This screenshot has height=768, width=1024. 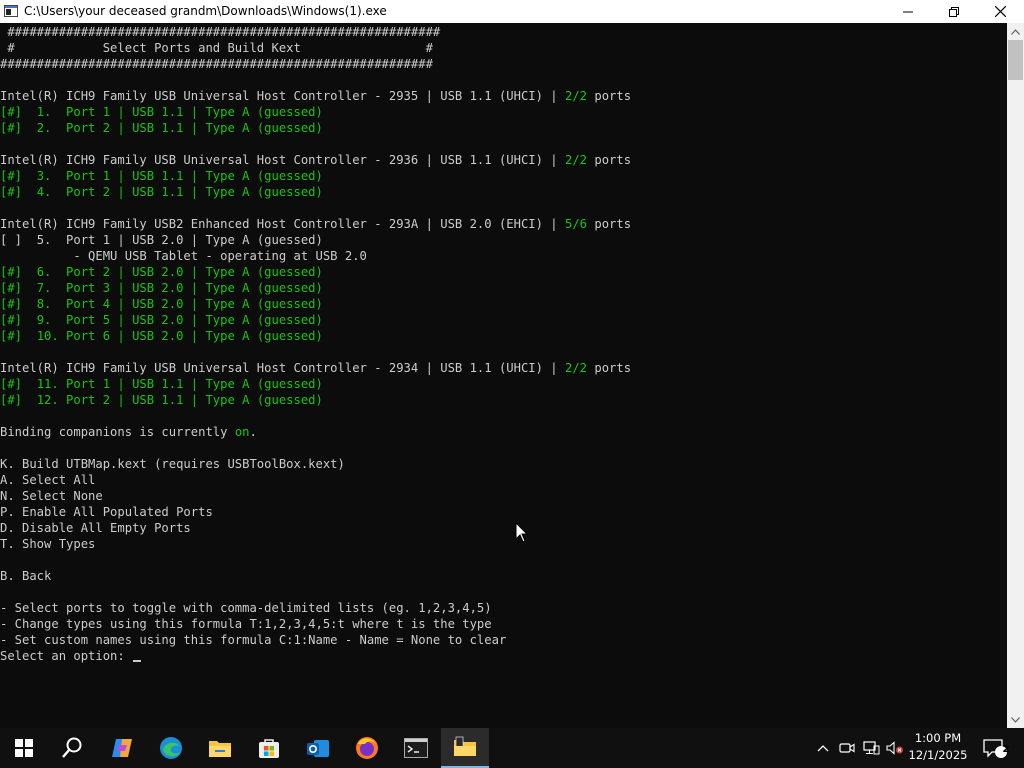 I want to click on outlook-icon, so click(x=318, y=748).